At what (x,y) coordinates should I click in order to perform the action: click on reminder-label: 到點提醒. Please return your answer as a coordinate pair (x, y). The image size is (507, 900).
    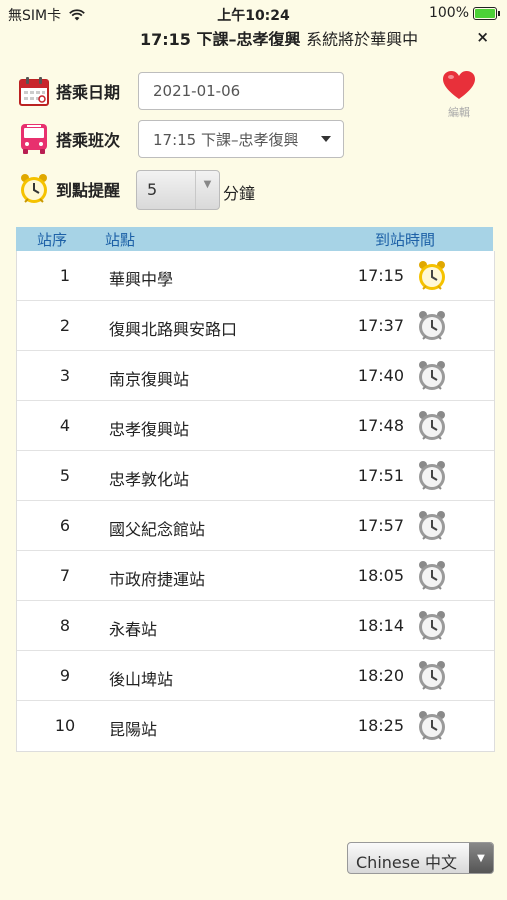
    Looking at the image, I should click on (88, 190).